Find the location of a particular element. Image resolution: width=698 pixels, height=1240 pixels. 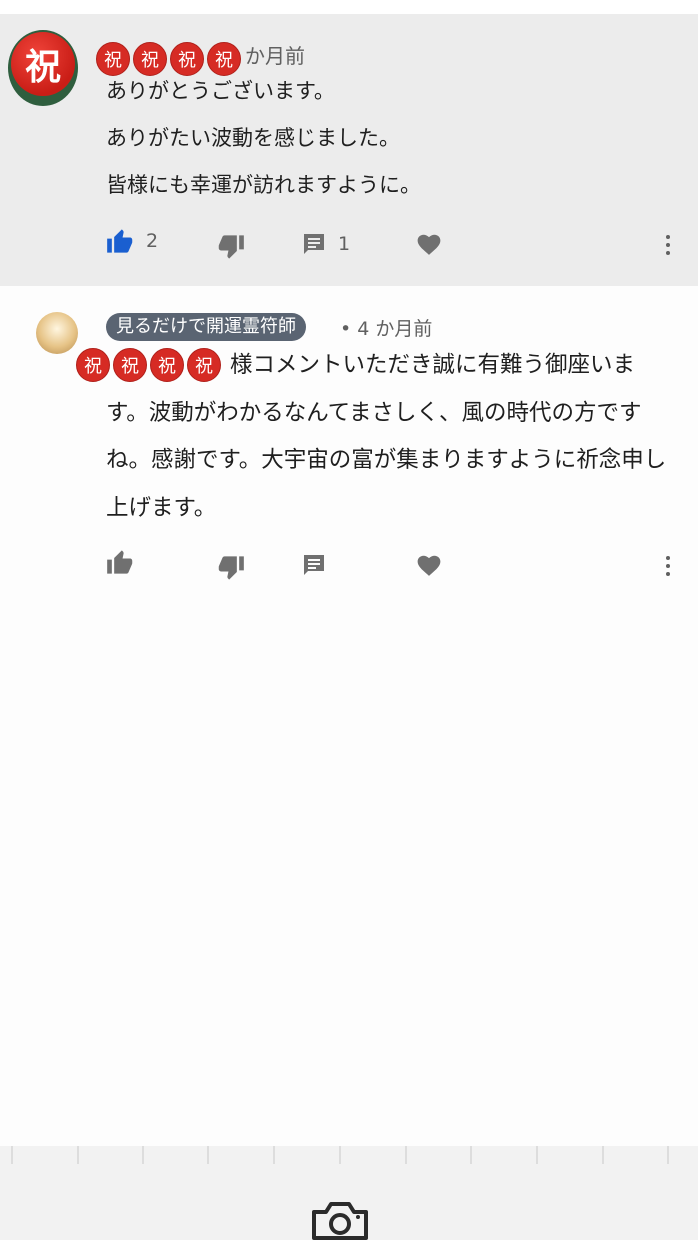

ruler-ticks is located at coordinates (340, 1155).